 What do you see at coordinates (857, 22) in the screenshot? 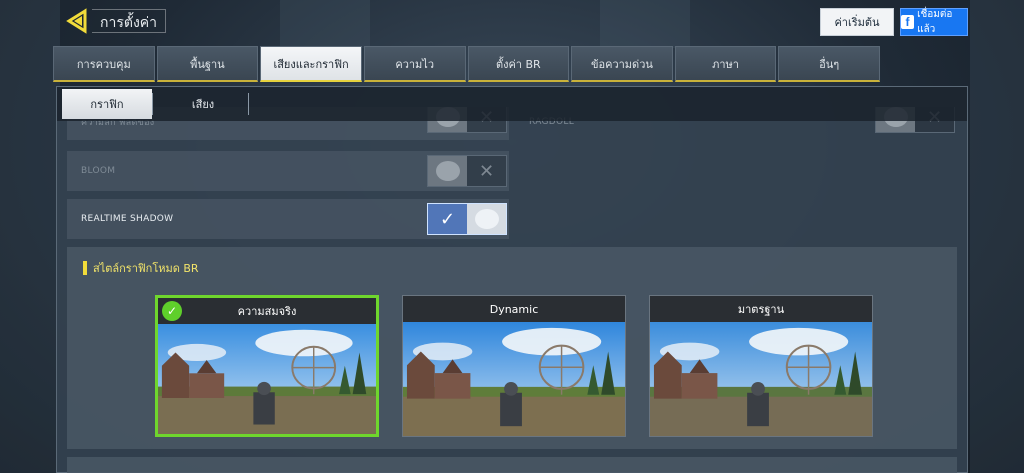
I see `reset-defaults-button: ค่าเริ่มต้น` at bounding box center [857, 22].